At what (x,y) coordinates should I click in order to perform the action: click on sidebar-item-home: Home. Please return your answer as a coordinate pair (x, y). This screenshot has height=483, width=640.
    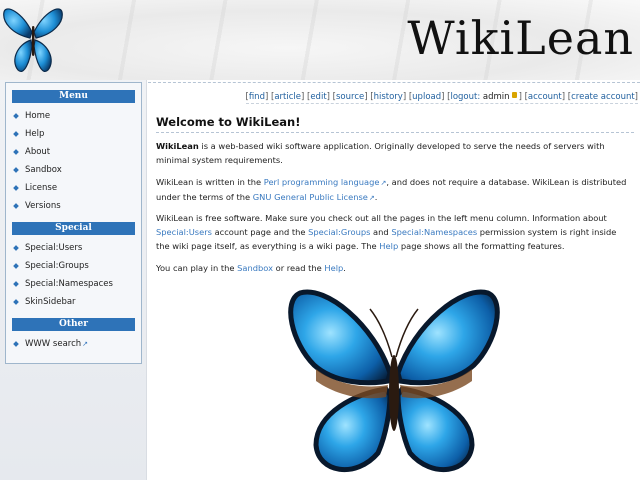
    Looking at the image, I should click on (76, 116).